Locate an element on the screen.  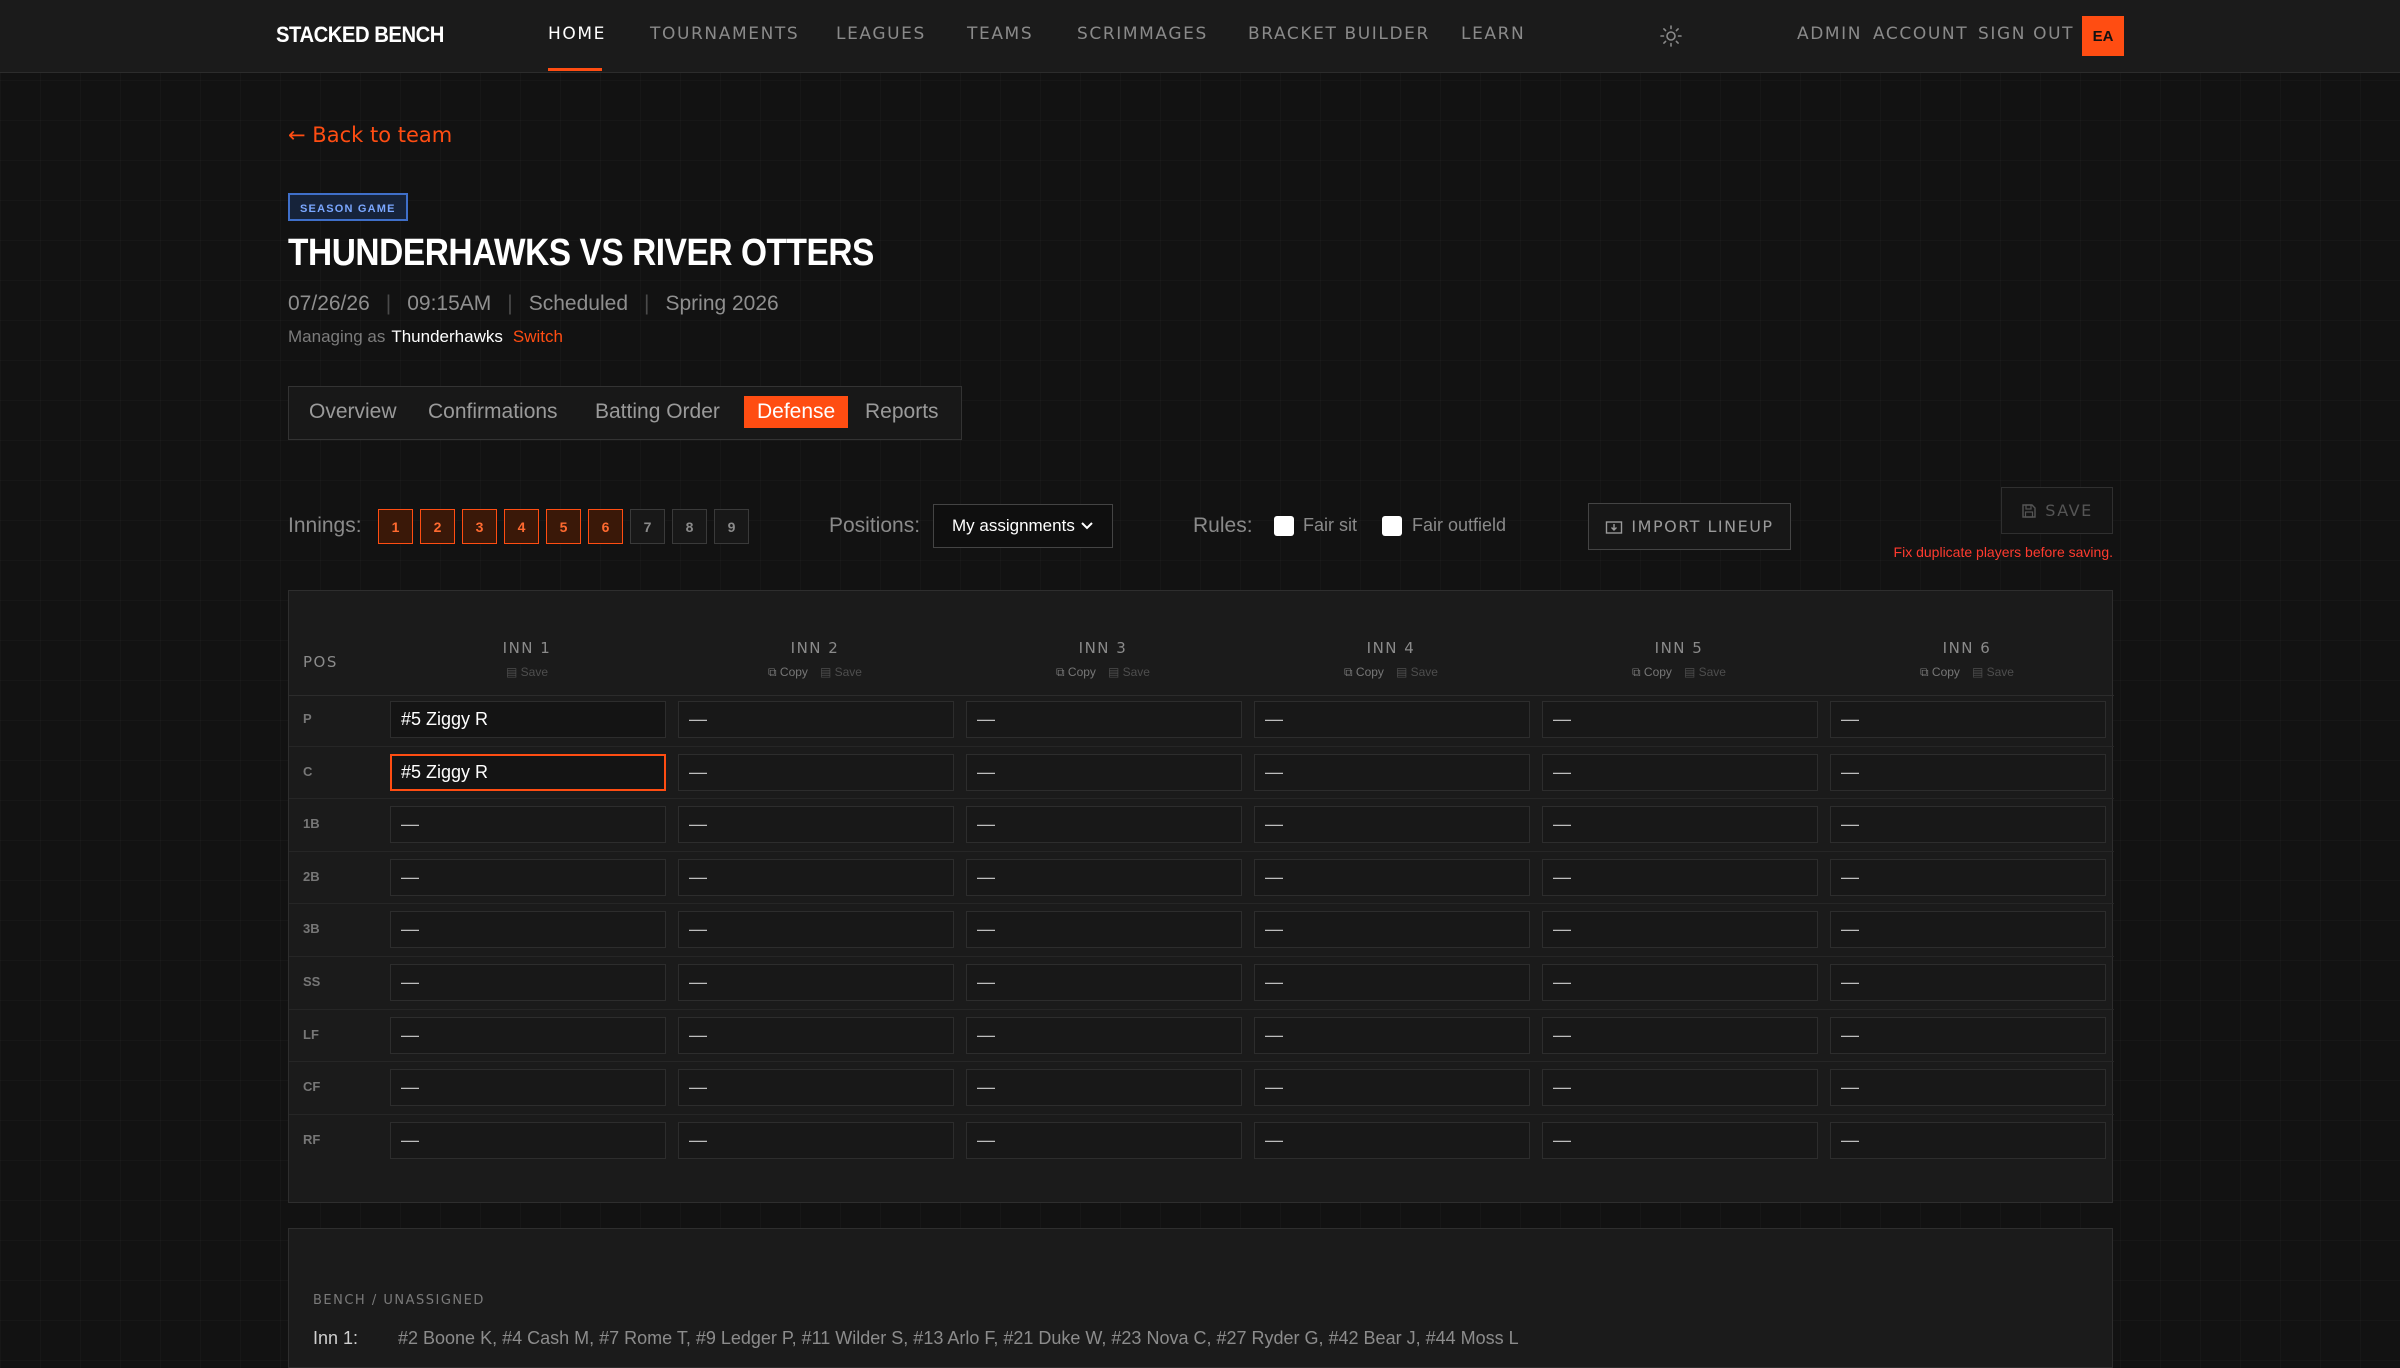
tab-reports: Reports is located at coordinates (902, 412).